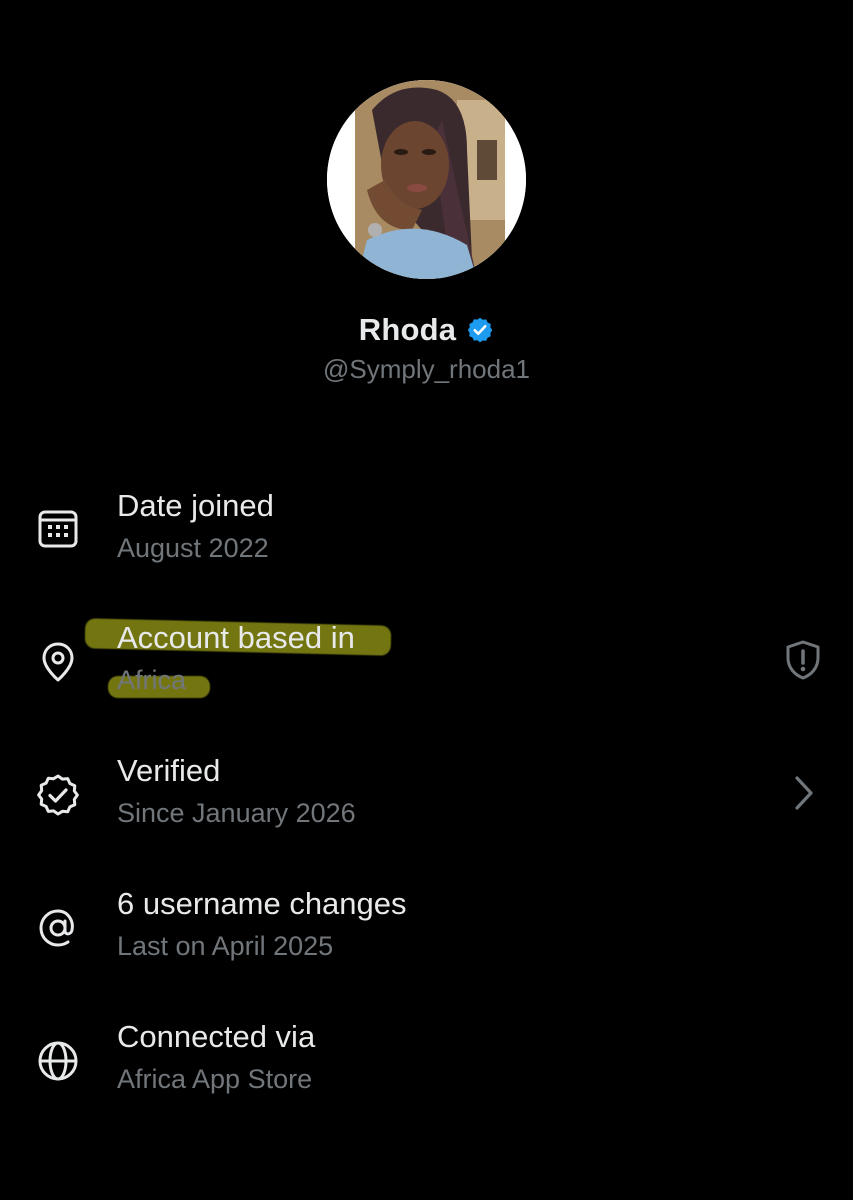  Describe the element at coordinates (58, 662) in the screenshot. I see `location-pin-icon` at that location.